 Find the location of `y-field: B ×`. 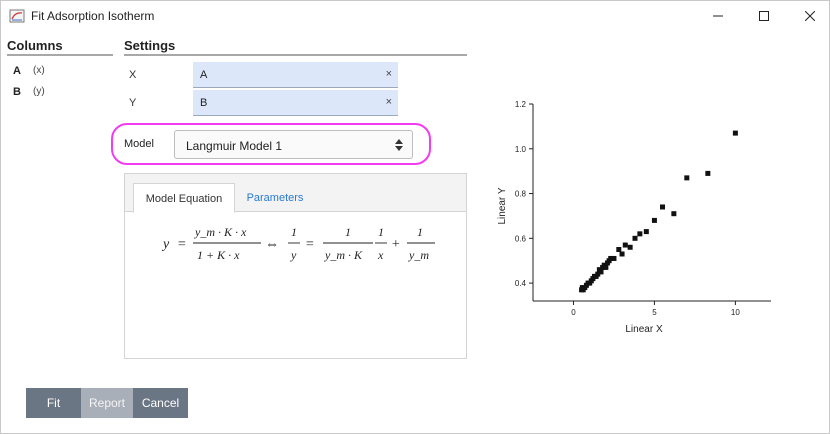

y-field: B × is located at coordinates (295, 103).